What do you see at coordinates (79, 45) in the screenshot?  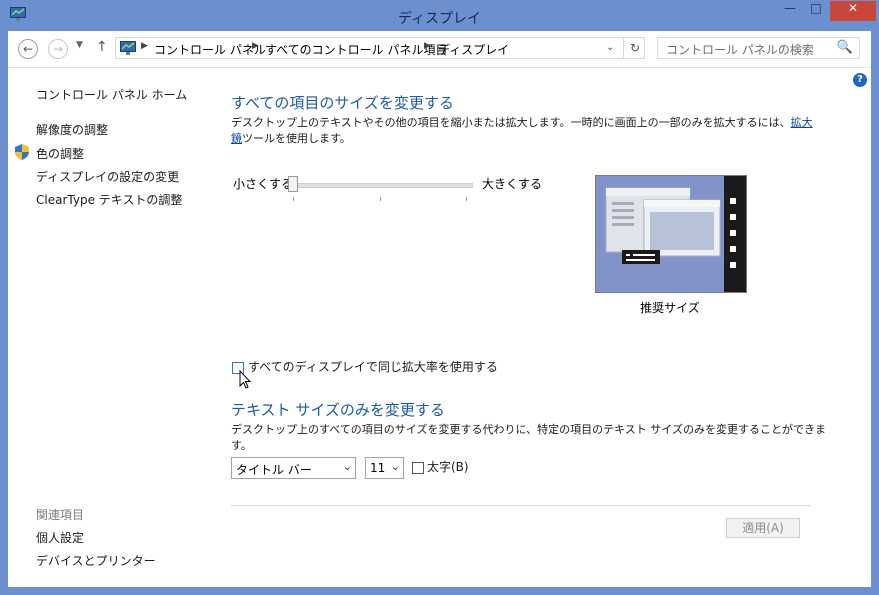 I see `recent-locations-dropdown: ▼` at bounding box center [79, 45].